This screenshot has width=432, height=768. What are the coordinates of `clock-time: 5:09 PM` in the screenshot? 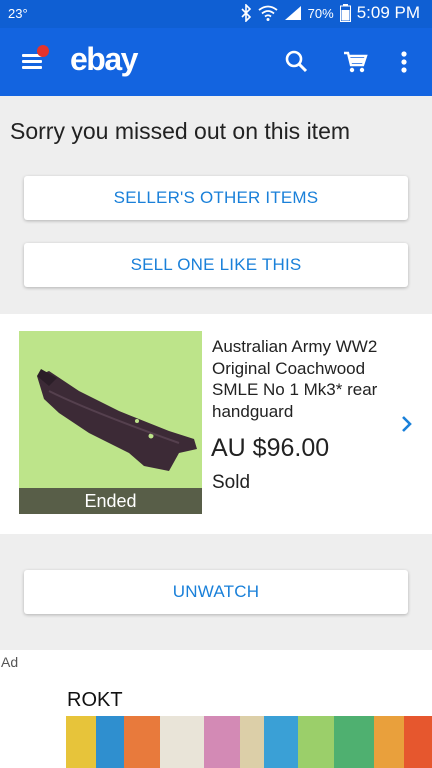 It's located at (388, 12).